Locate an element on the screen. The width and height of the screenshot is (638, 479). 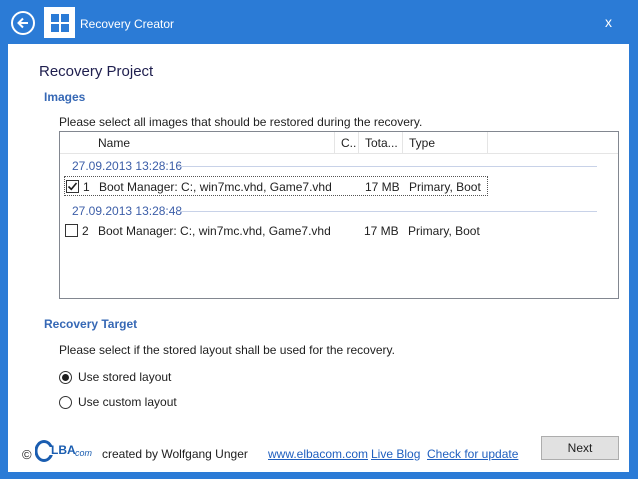
group-header-1: 27.09.2013 13:28:16 is located at coordinates (127, 166).